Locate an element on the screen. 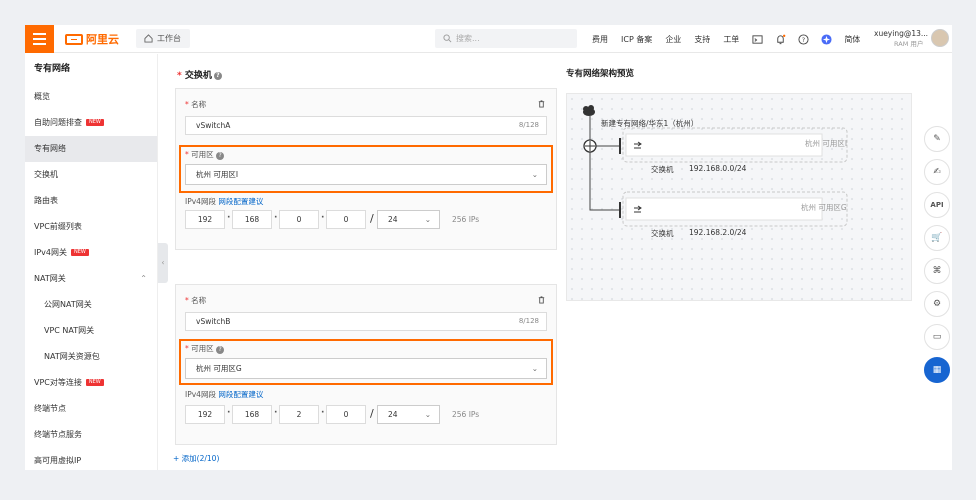 Image resolution: width=976 pixels, height=500 pixels. sidebar-item: 路由表 is located at coordinates (91, 201).